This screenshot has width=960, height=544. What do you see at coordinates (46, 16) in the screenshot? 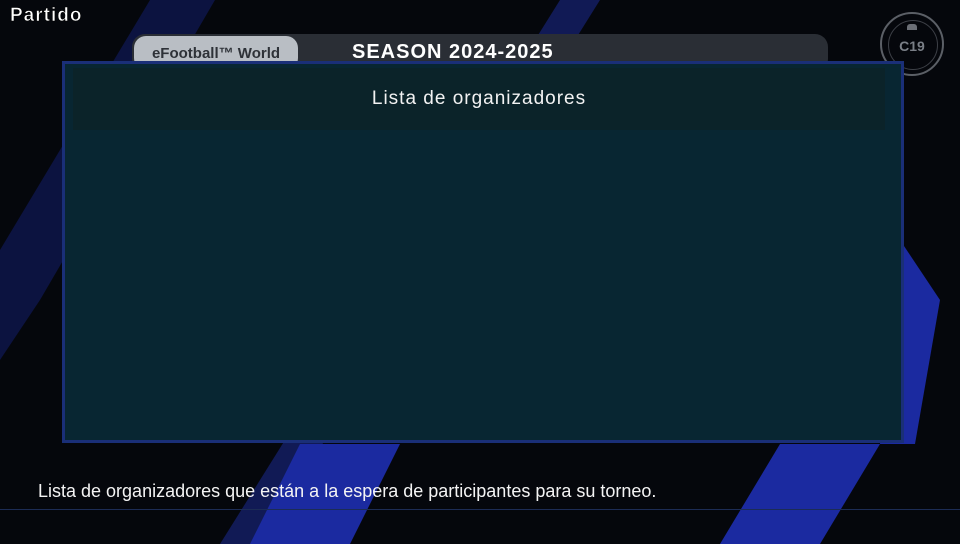
I see `page-title: Partido` at bounding box center [46, 16].